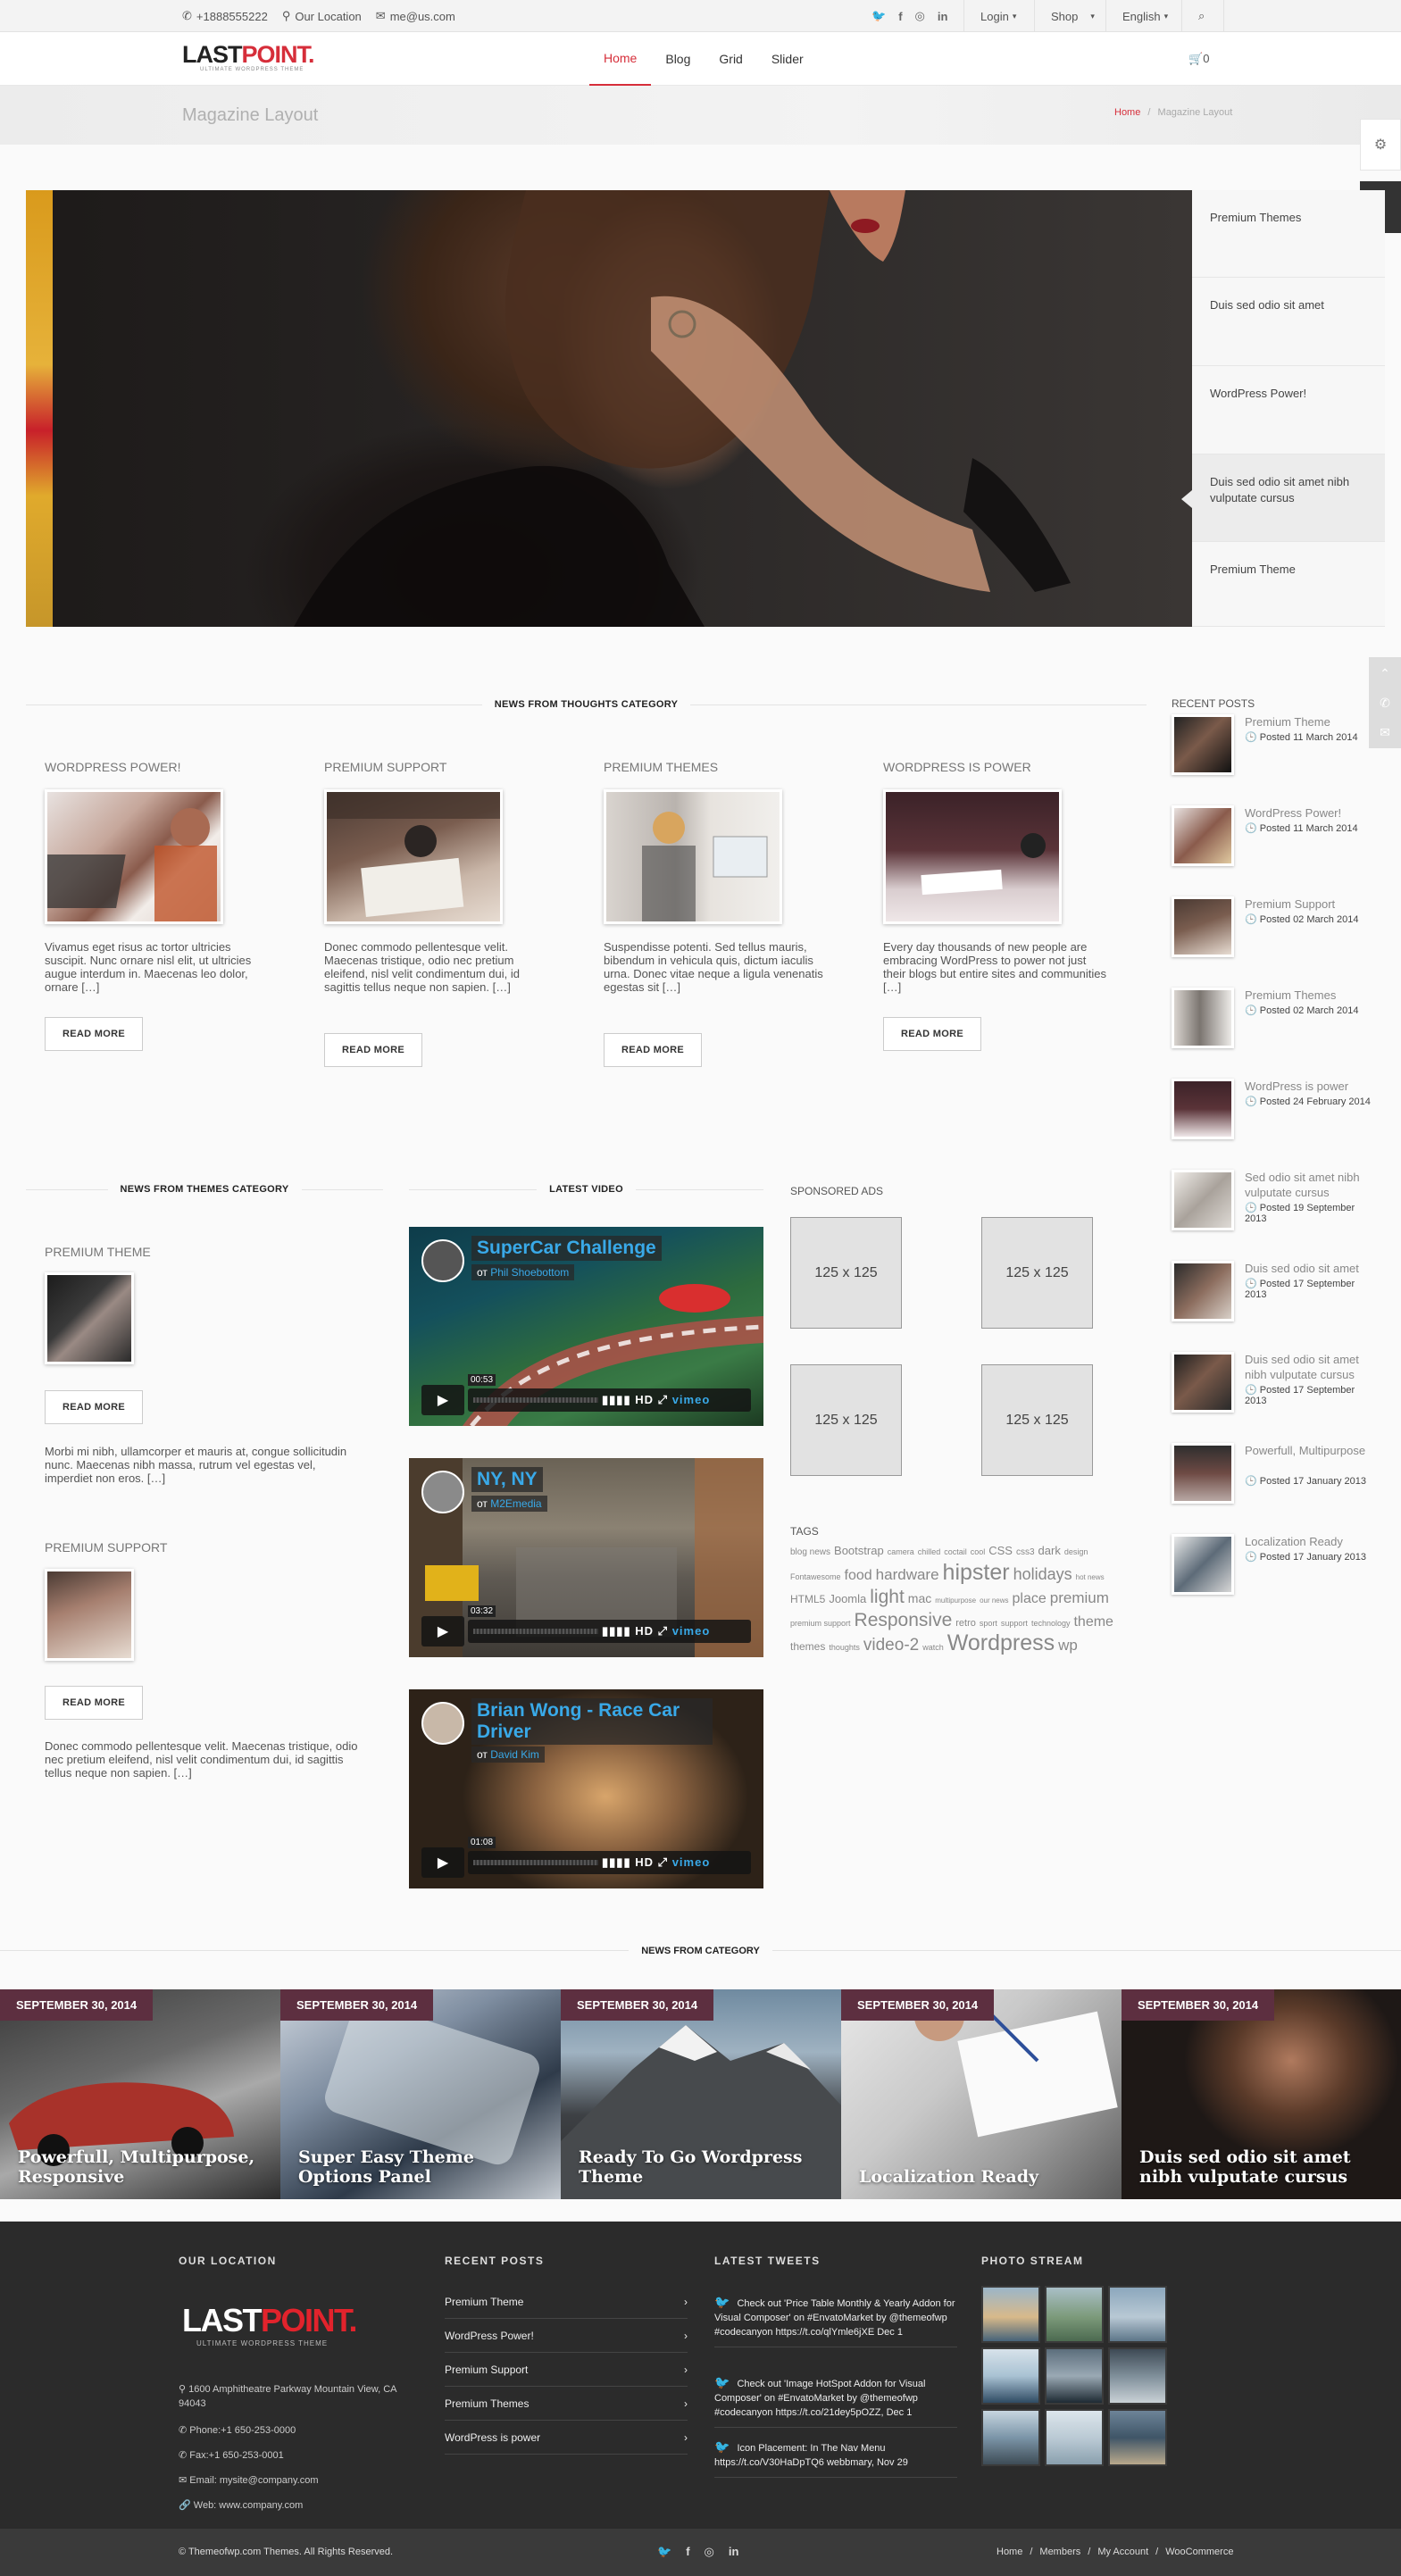 This screenshot has width=1401, height=2576. What do you see at coordinates (1014, 1623) in the screenshot?
I see `tag-link: support` at bounding box center [1014, 1623].